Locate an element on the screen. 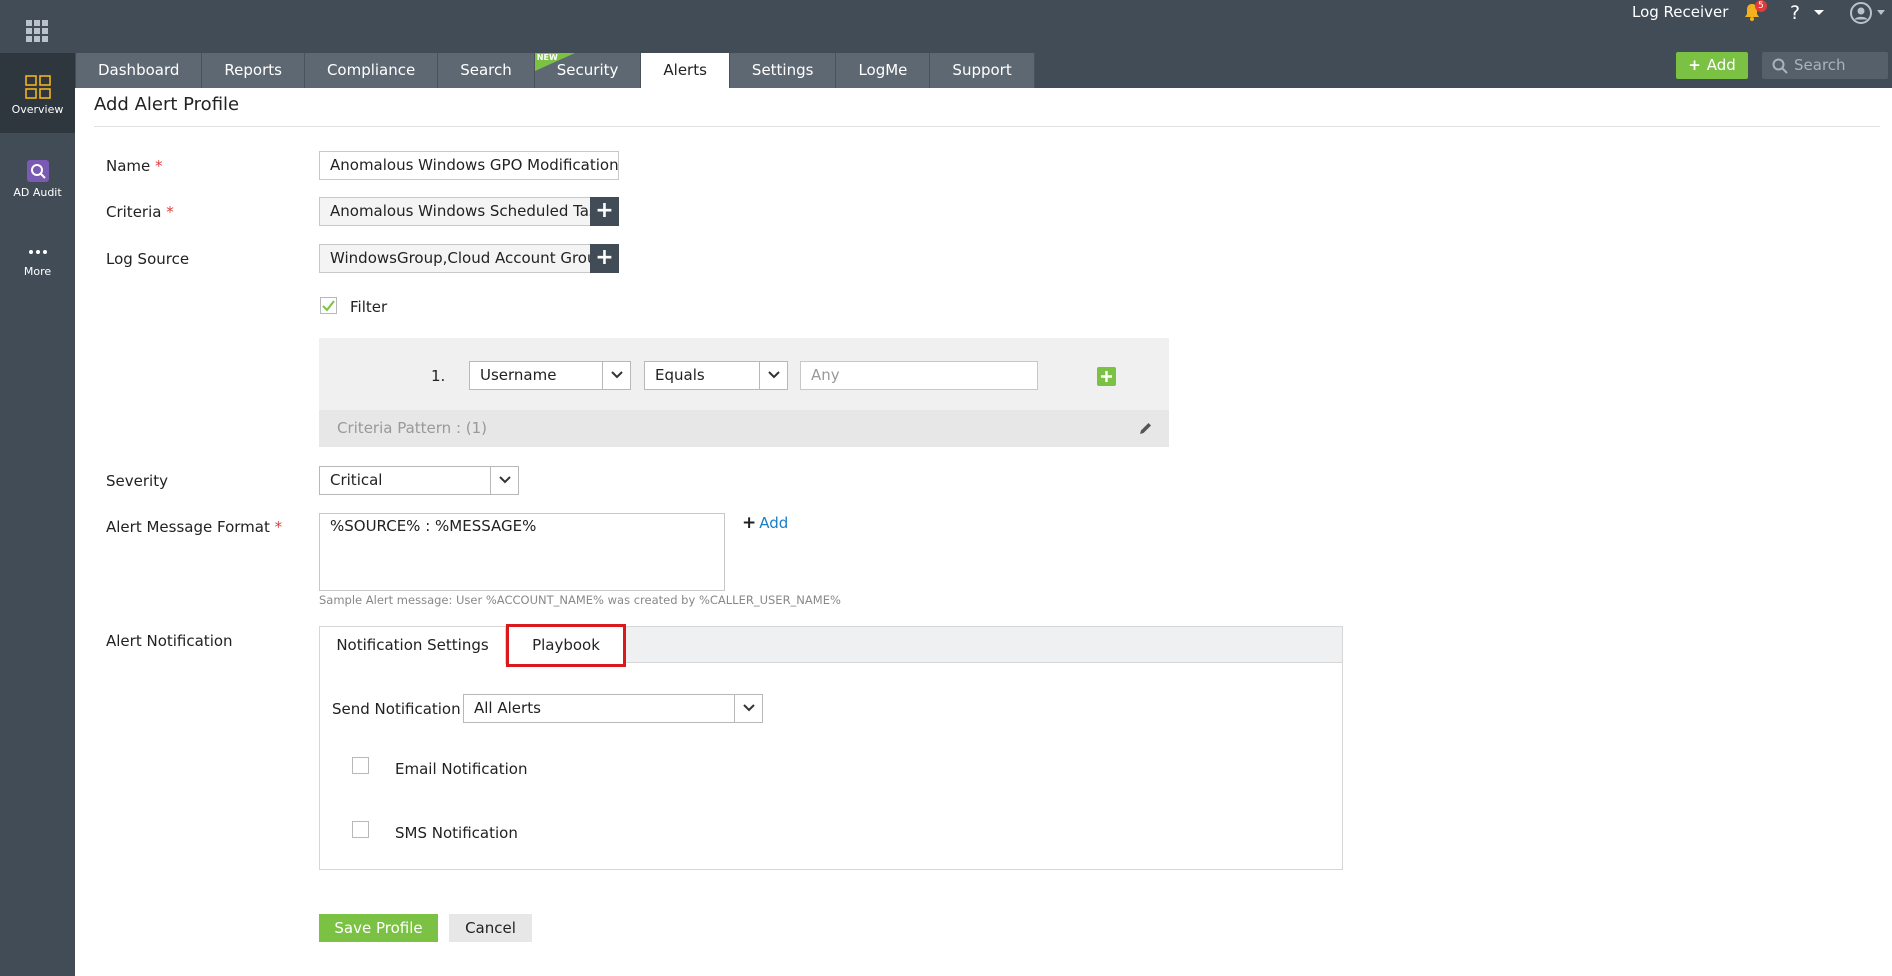  add-criteria-button: + is located at coordinates (604, 211).